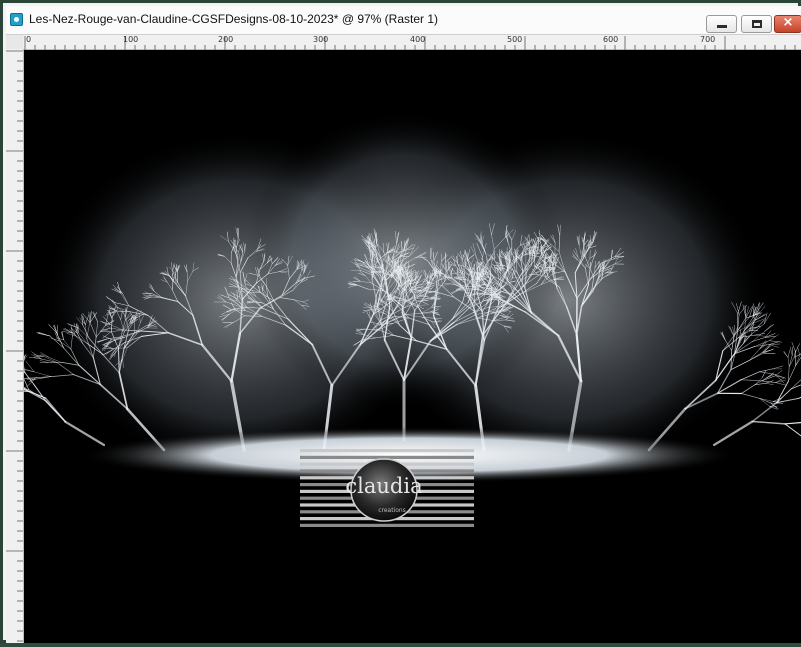 This screenshot has width=801, height=647. What do you see at coordinates (16, 19) in the screenshot?
I see `paint-shop-pro-icon` at bounding box center [16, 19].